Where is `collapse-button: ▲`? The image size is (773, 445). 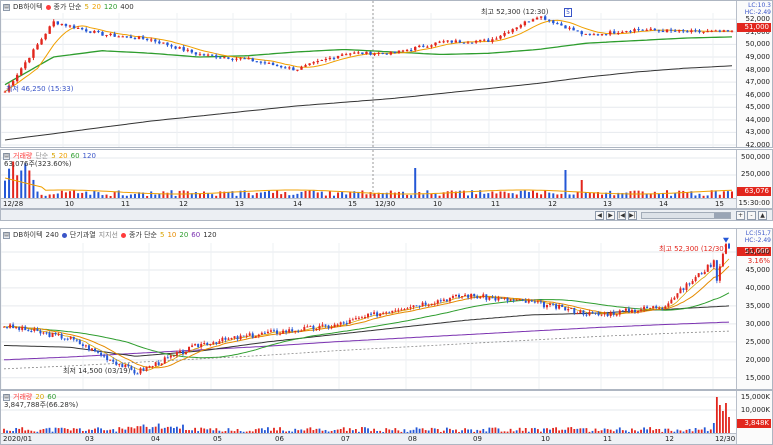 collapse-button: ▲ is located at coordinates (762, 215).